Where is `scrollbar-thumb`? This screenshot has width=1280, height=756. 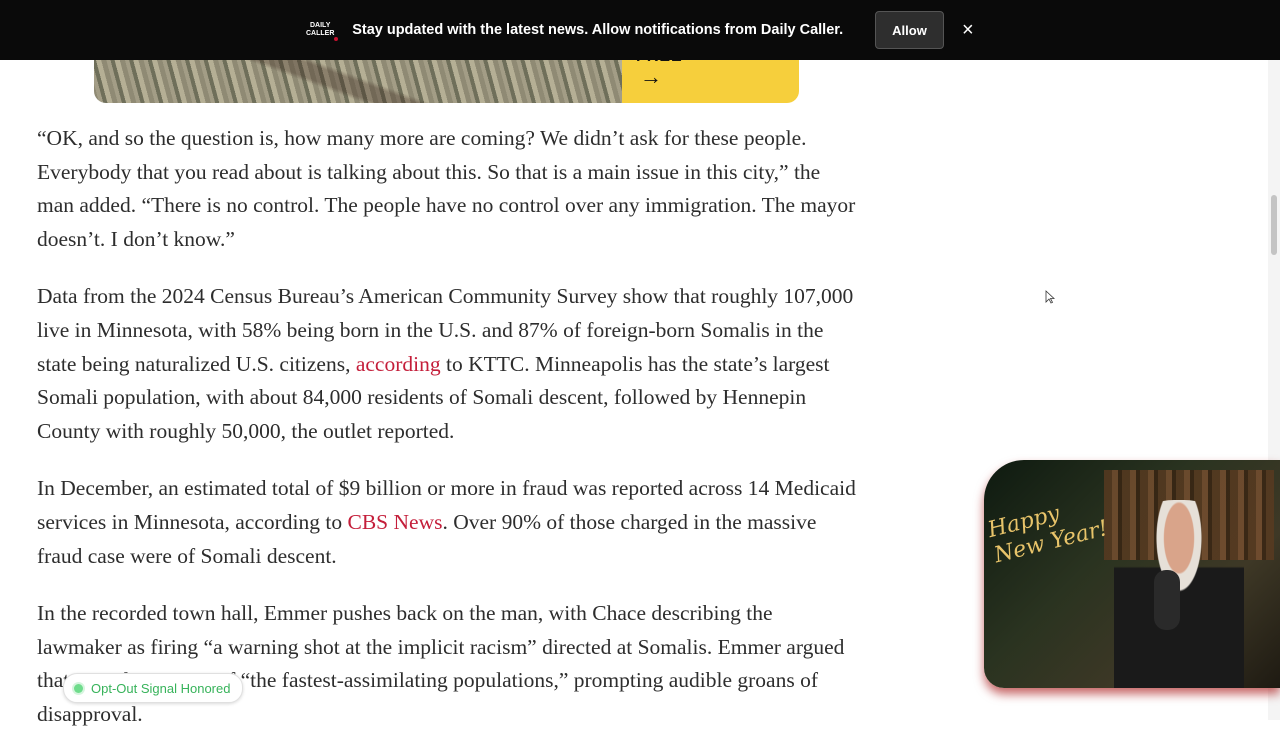 scrollbar-thumb is located at coordinates (1274, 225).